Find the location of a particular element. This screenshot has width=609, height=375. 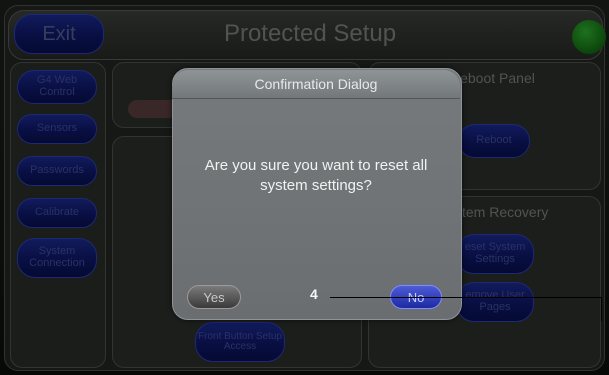

callout-number: 4 is located at coordinates (314, 294).